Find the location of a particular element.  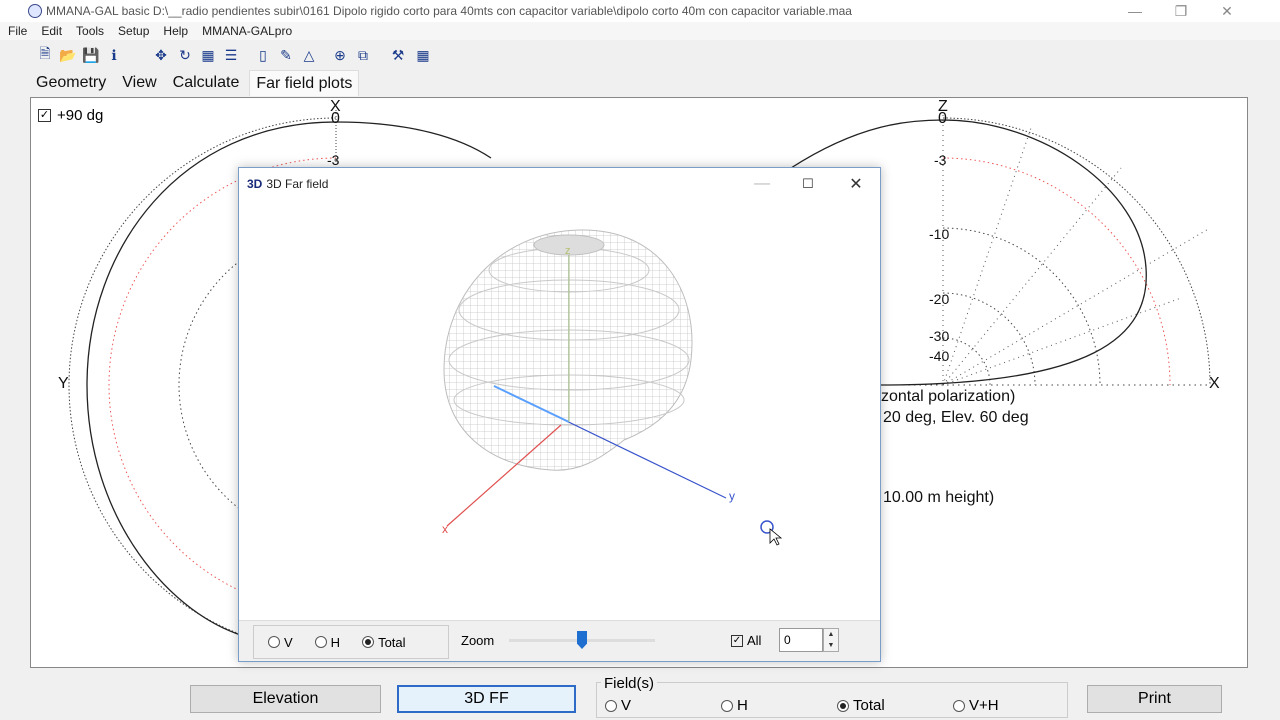

all-checkbox: ✓ All is located at coordinates (746, 640).